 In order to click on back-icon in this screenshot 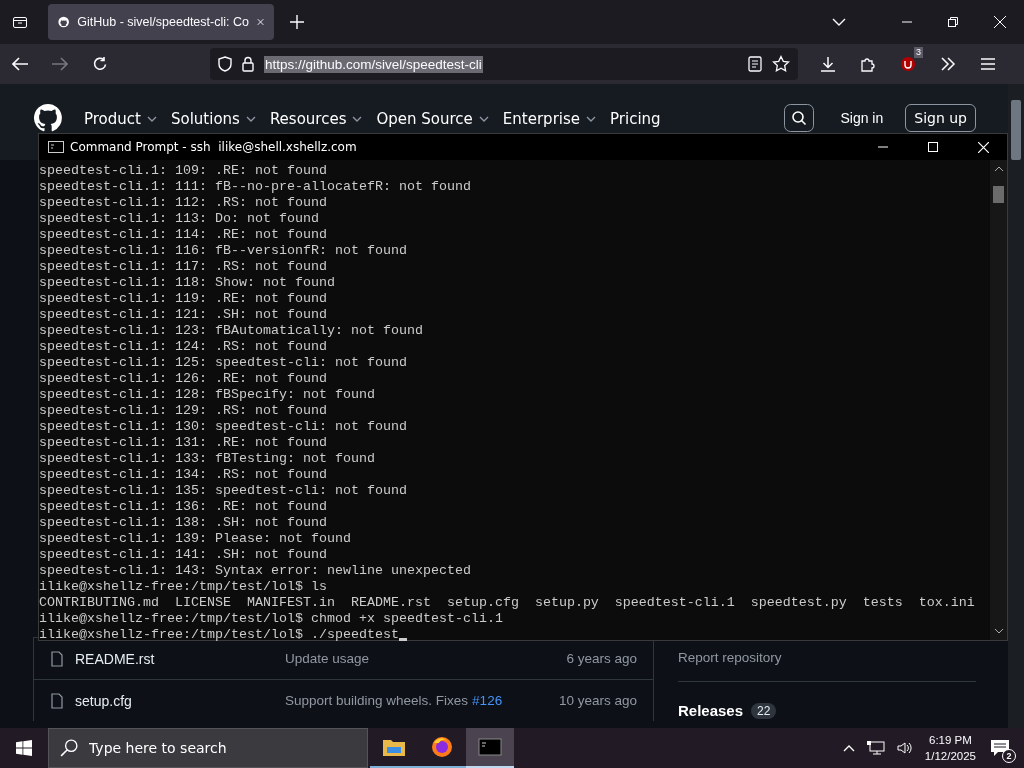, I will do `click(20, 64)`.